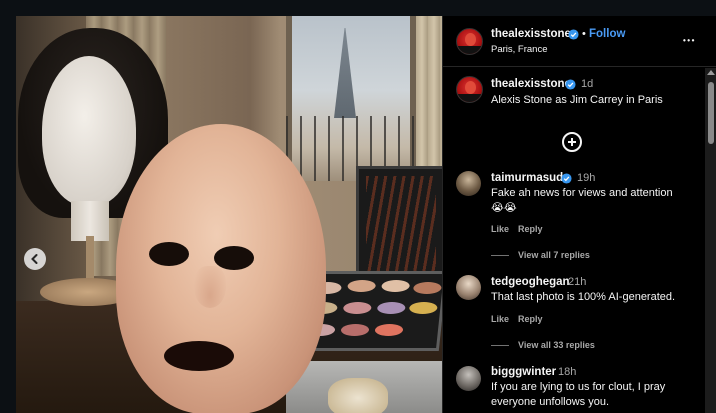 The image size is (716, 413). Describe the element at coordinates (169, 254) in the screenshot. I see `photo-mask-eye-left` at that location.